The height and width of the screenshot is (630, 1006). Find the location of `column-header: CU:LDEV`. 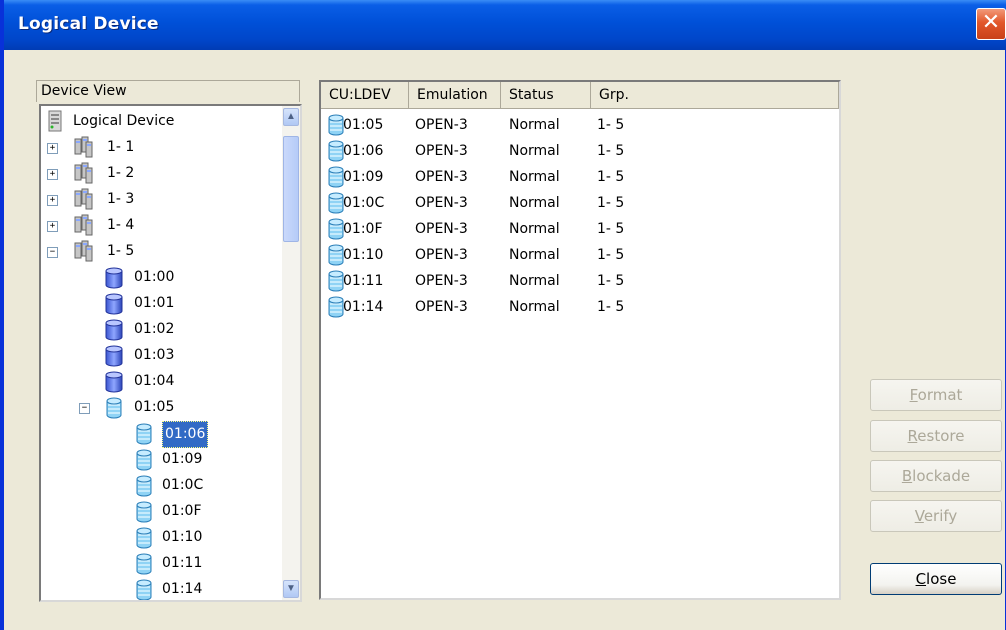

column-header: CU:LDEV is located at coordinates (365, 95).